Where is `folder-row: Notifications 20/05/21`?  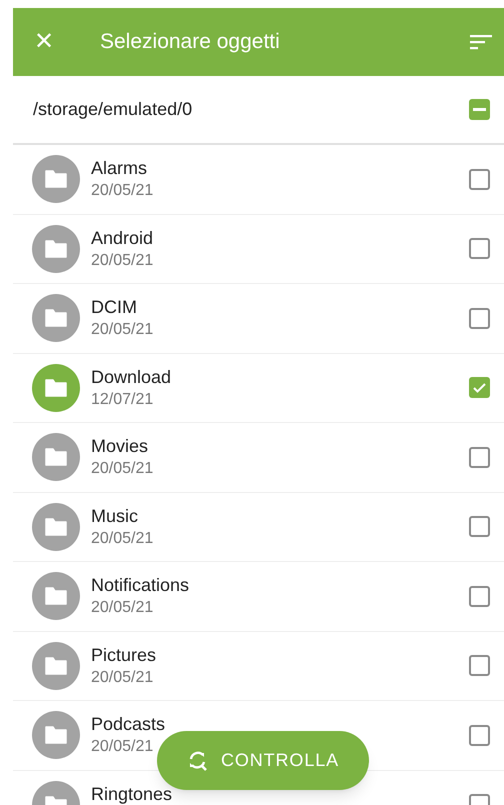
folder-row: Notifications 20/05/21 is located at coordinates (258, 597).